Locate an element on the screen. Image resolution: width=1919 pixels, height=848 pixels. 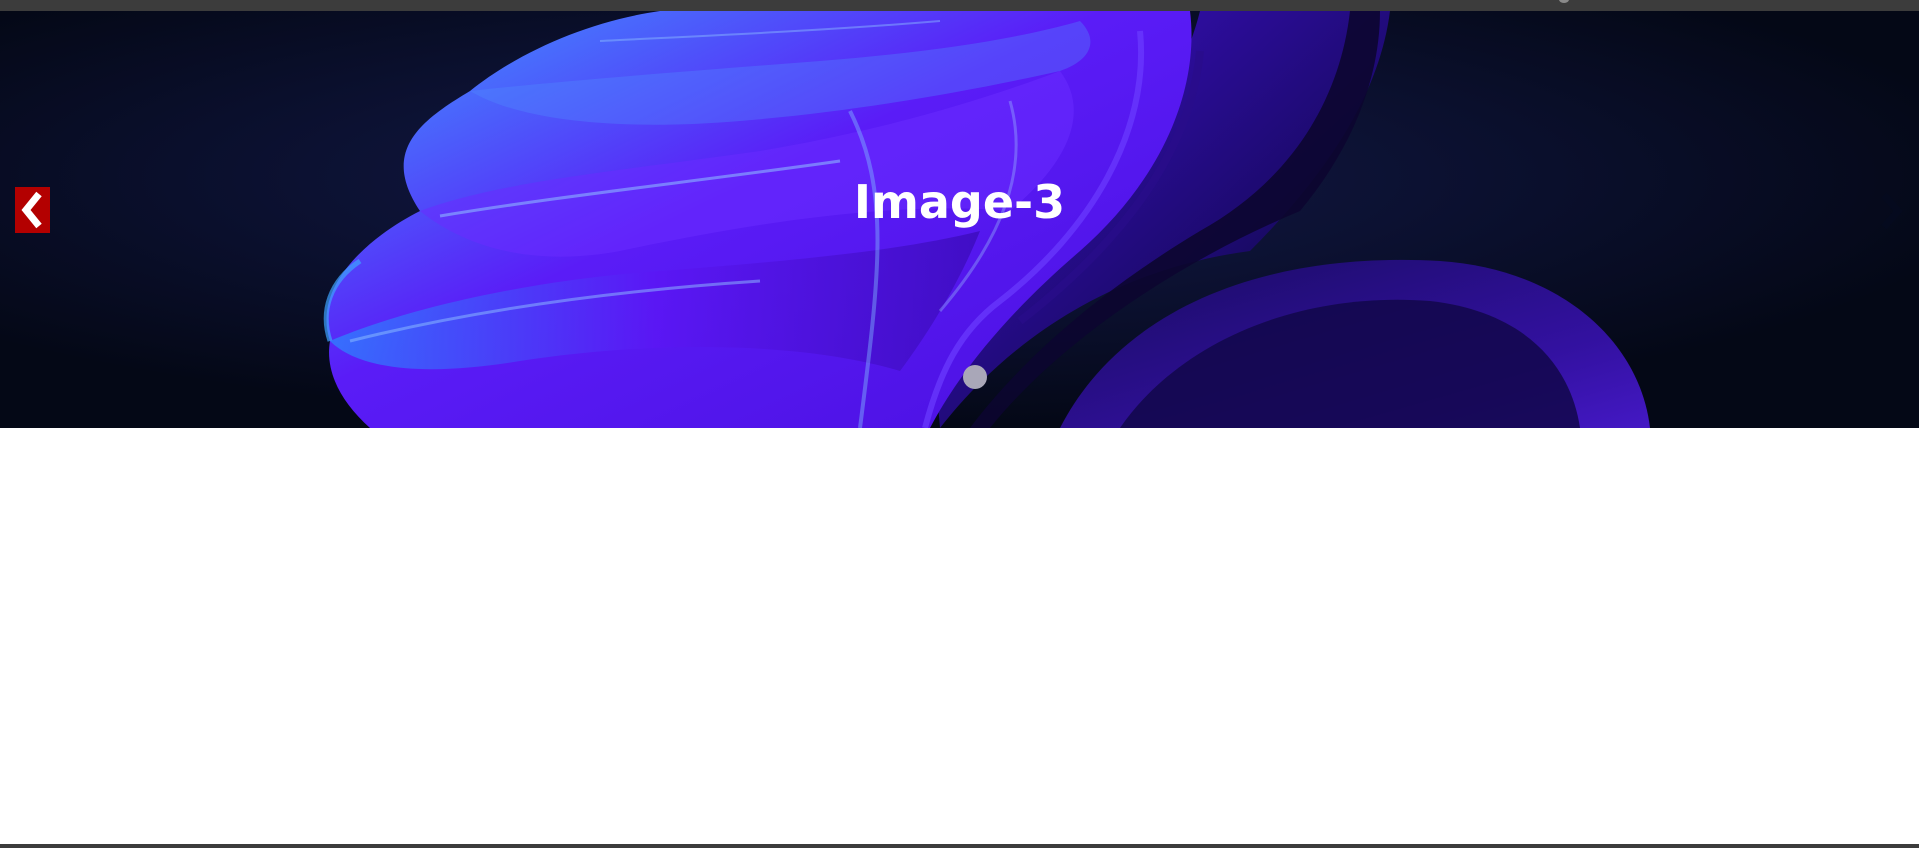
next-slide-button is located at coordinates (1891, 211).